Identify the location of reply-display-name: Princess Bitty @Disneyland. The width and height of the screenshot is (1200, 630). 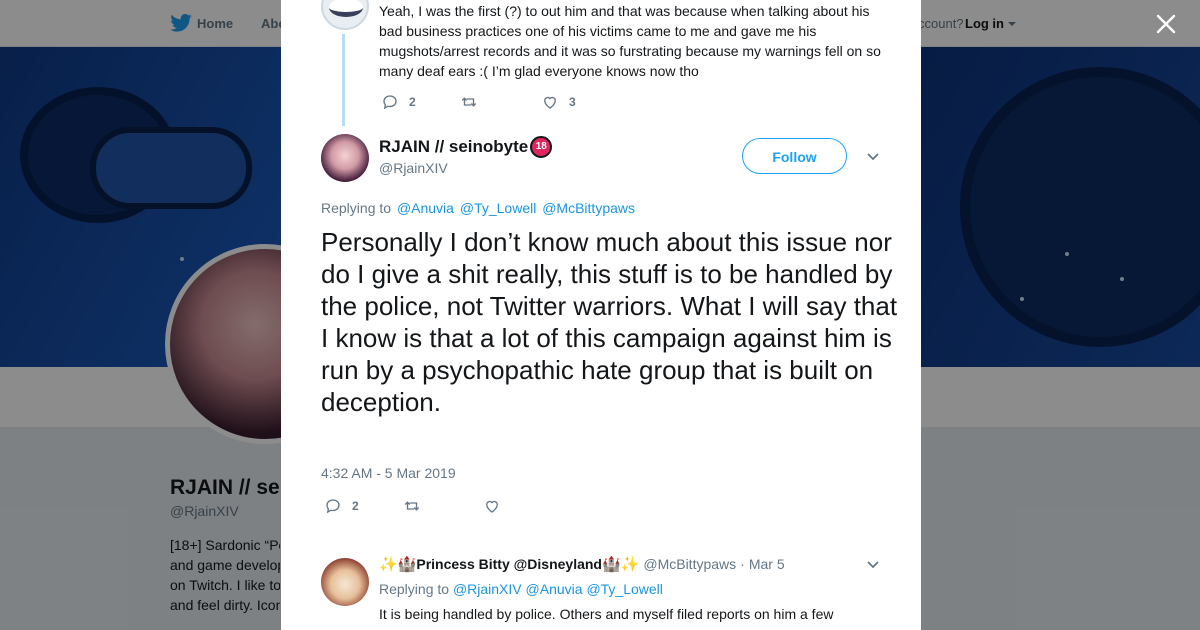
(509, 564).